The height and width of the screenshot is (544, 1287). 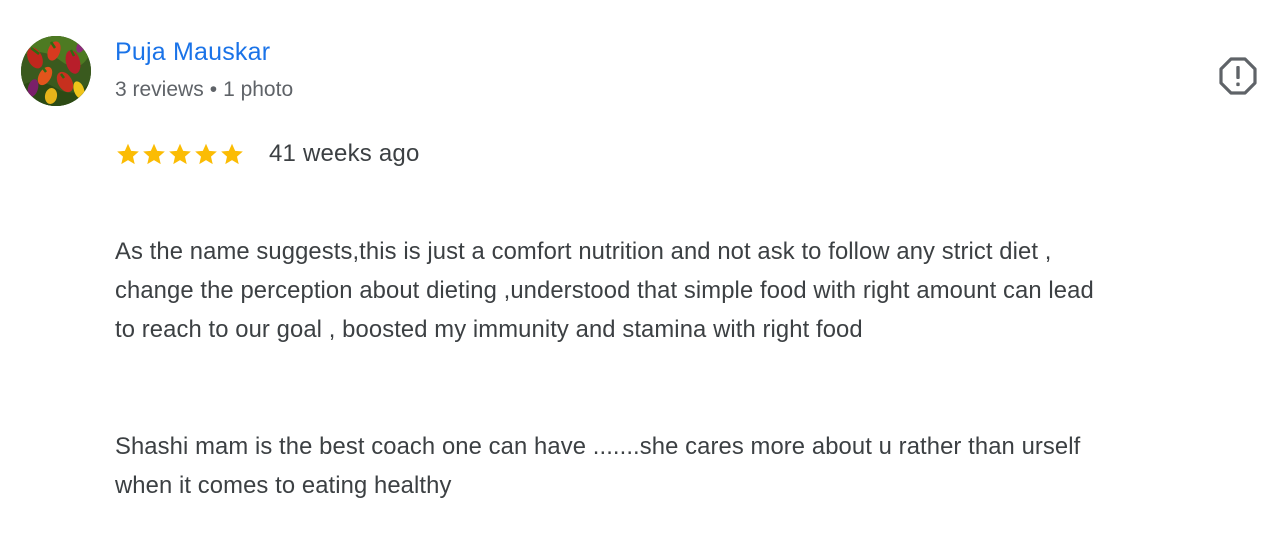 I want to click on avatar-image, so click(x=56, y=71).